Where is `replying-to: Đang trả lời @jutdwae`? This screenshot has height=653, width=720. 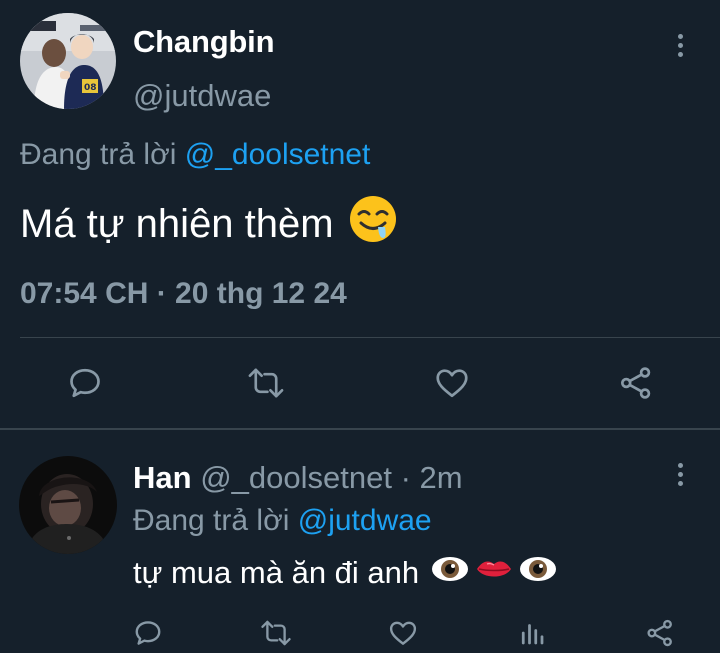
replying-to: Đang trả lời @jutdwae is located at coordinates (282, 521).